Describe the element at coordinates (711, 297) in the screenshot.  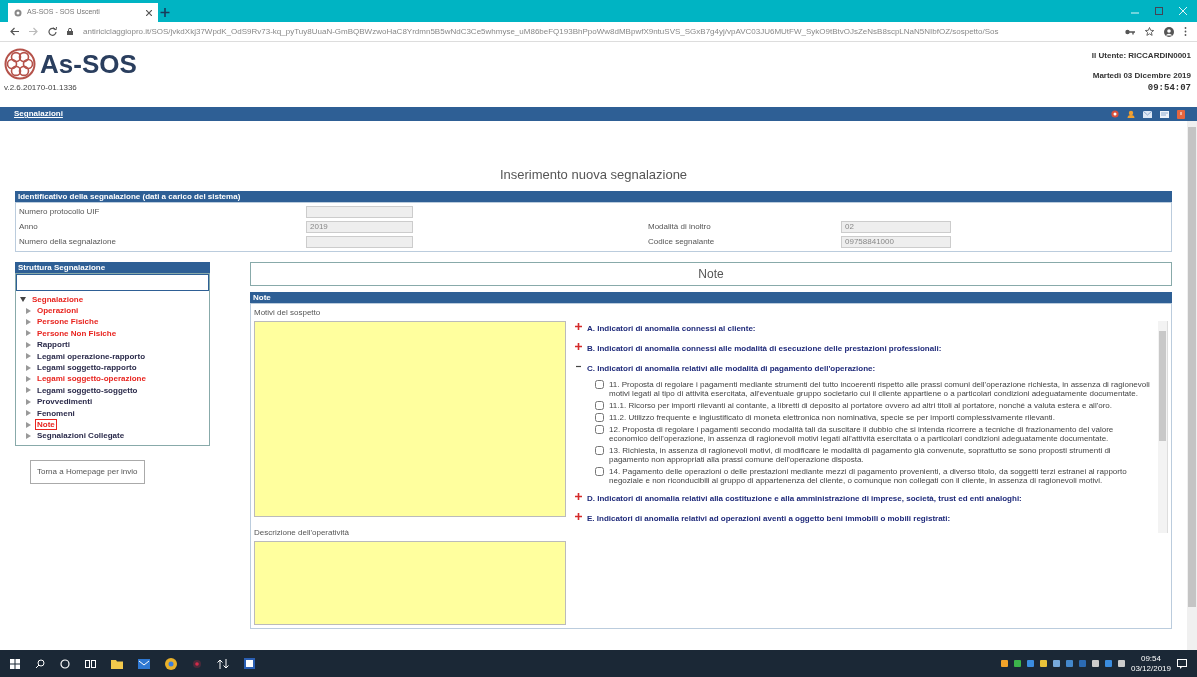
I see `section-header: Note` at that location.